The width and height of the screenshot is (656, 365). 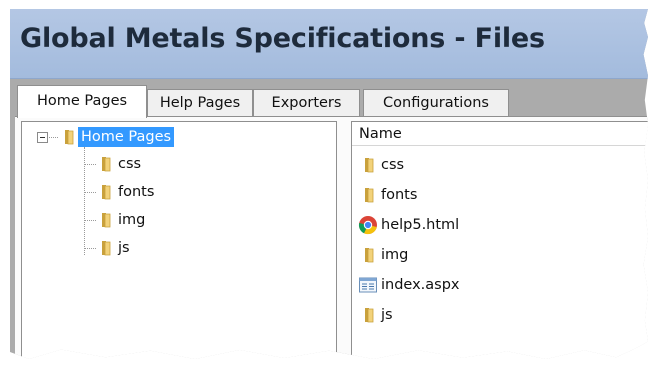 I want to click on tree-item-img: img, so click(x=122, y=220).